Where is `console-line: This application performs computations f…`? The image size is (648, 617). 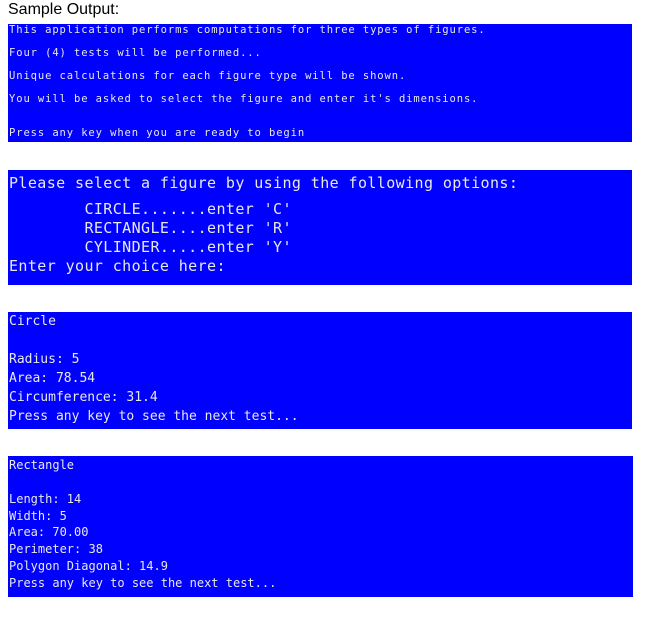 console-line: This application performs computations f… is located at coordinates (247, 30).